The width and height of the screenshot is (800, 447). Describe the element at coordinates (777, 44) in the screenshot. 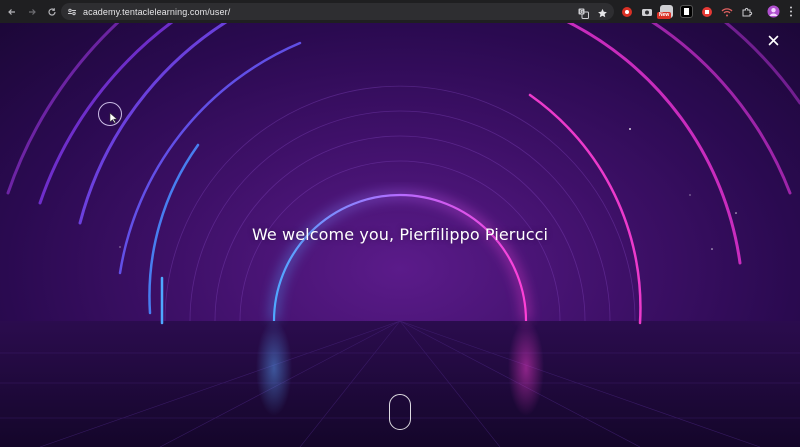

I see `close-icon` at that location.